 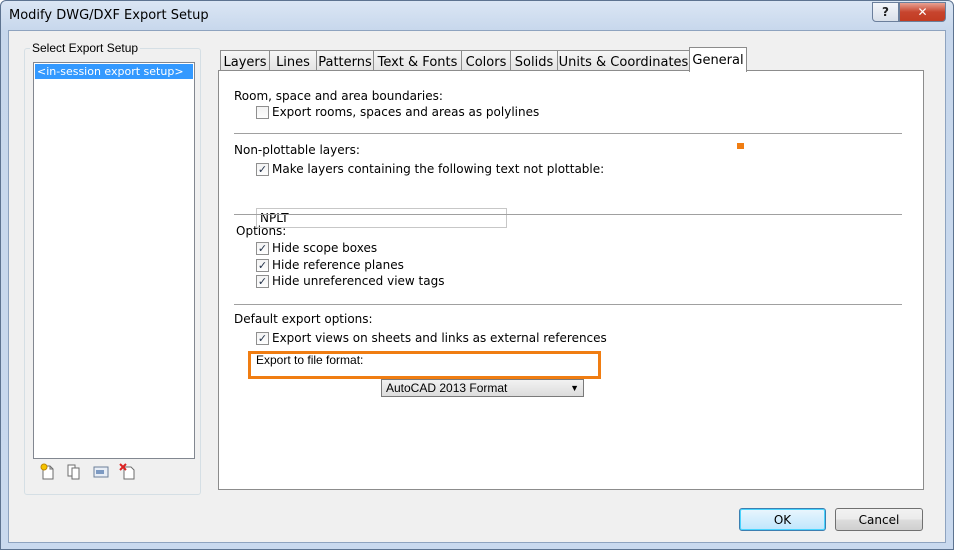 I want to click on room-section-heading: Room, space and area boundaries:, so click(x=338, y=96).